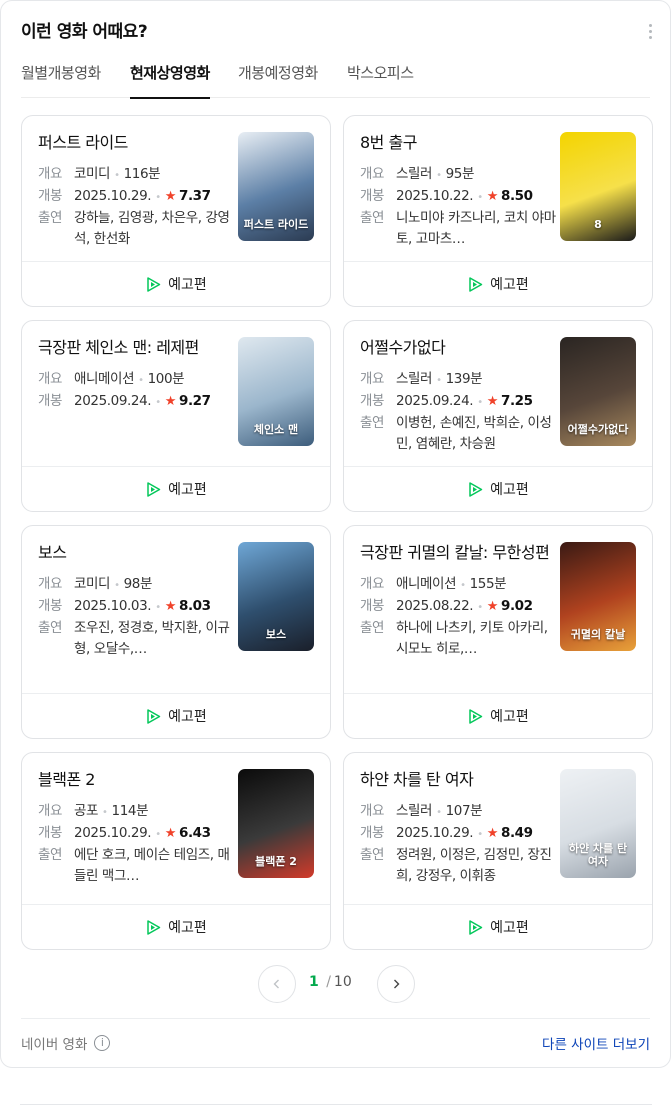 The height and width of the screenshot is (1106, 672). What do you see at coordinates (102, 1043) in the screenshot?
I see `info-icon: i` at bounding box center [102, 1043].